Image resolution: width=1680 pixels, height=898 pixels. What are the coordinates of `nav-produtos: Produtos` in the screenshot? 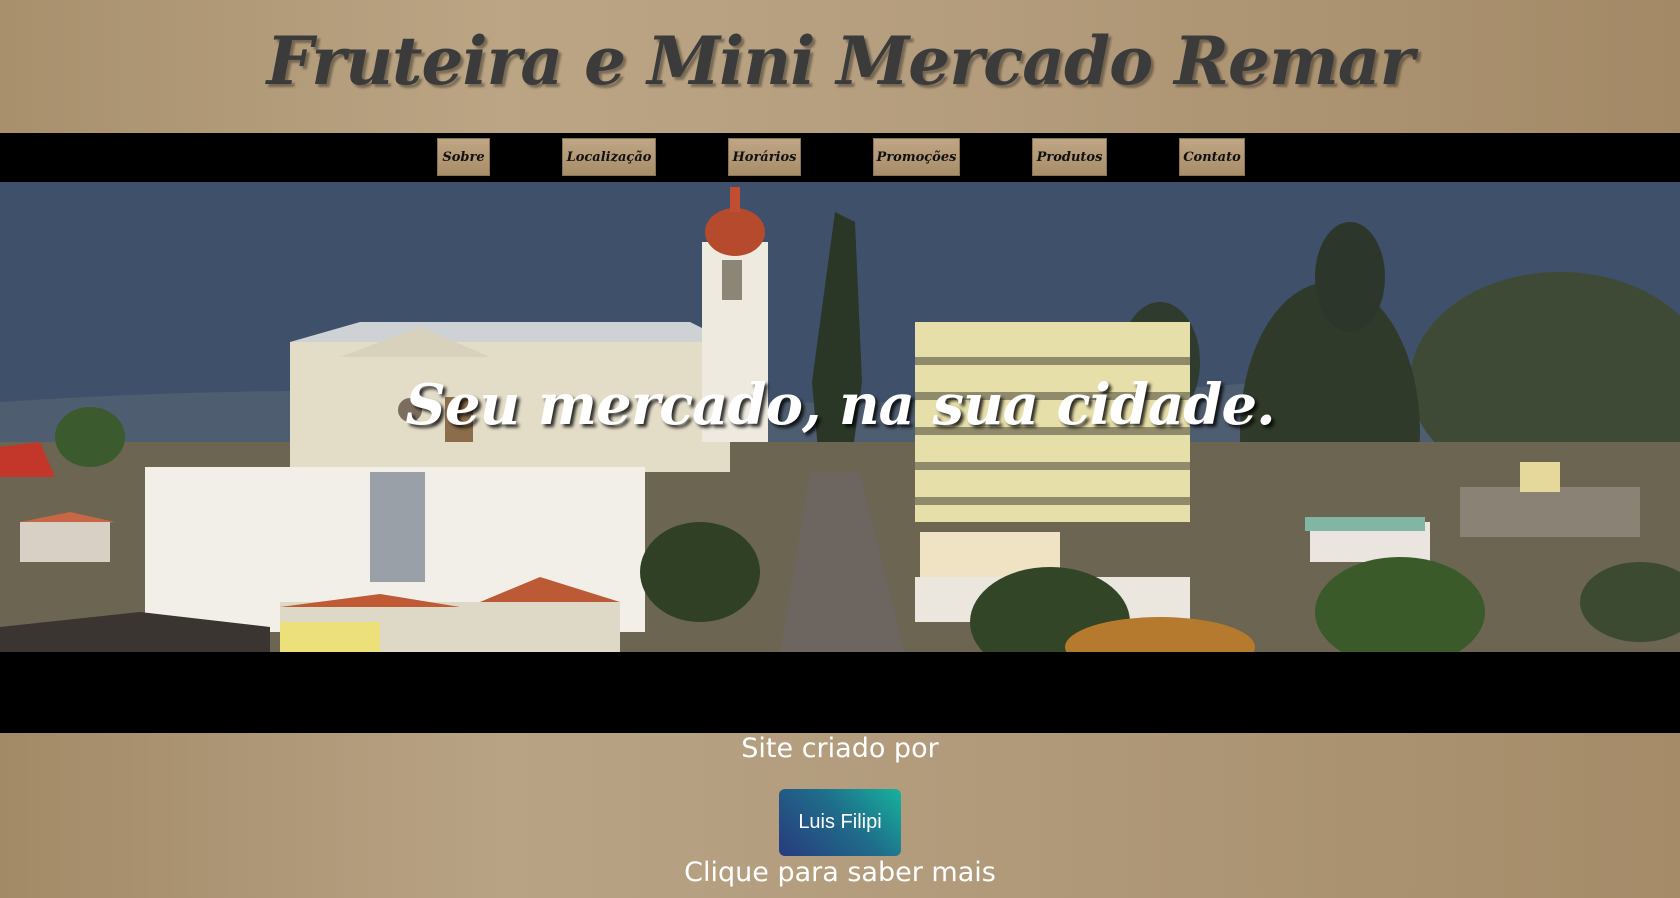 It's located at (1069, 157).